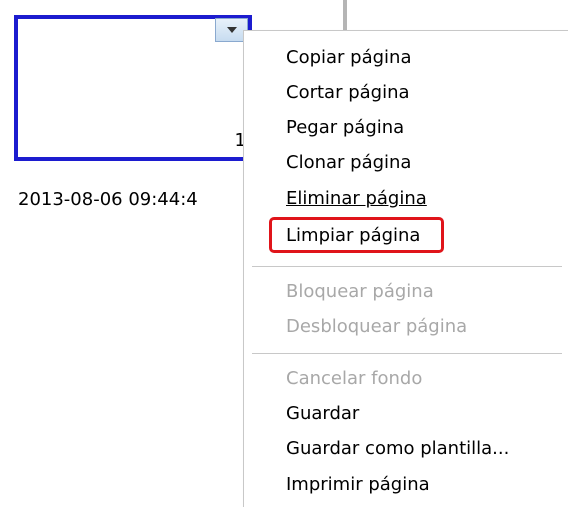  I want to click on menu-item-cut-page: Cortar página, so click(348, 93).